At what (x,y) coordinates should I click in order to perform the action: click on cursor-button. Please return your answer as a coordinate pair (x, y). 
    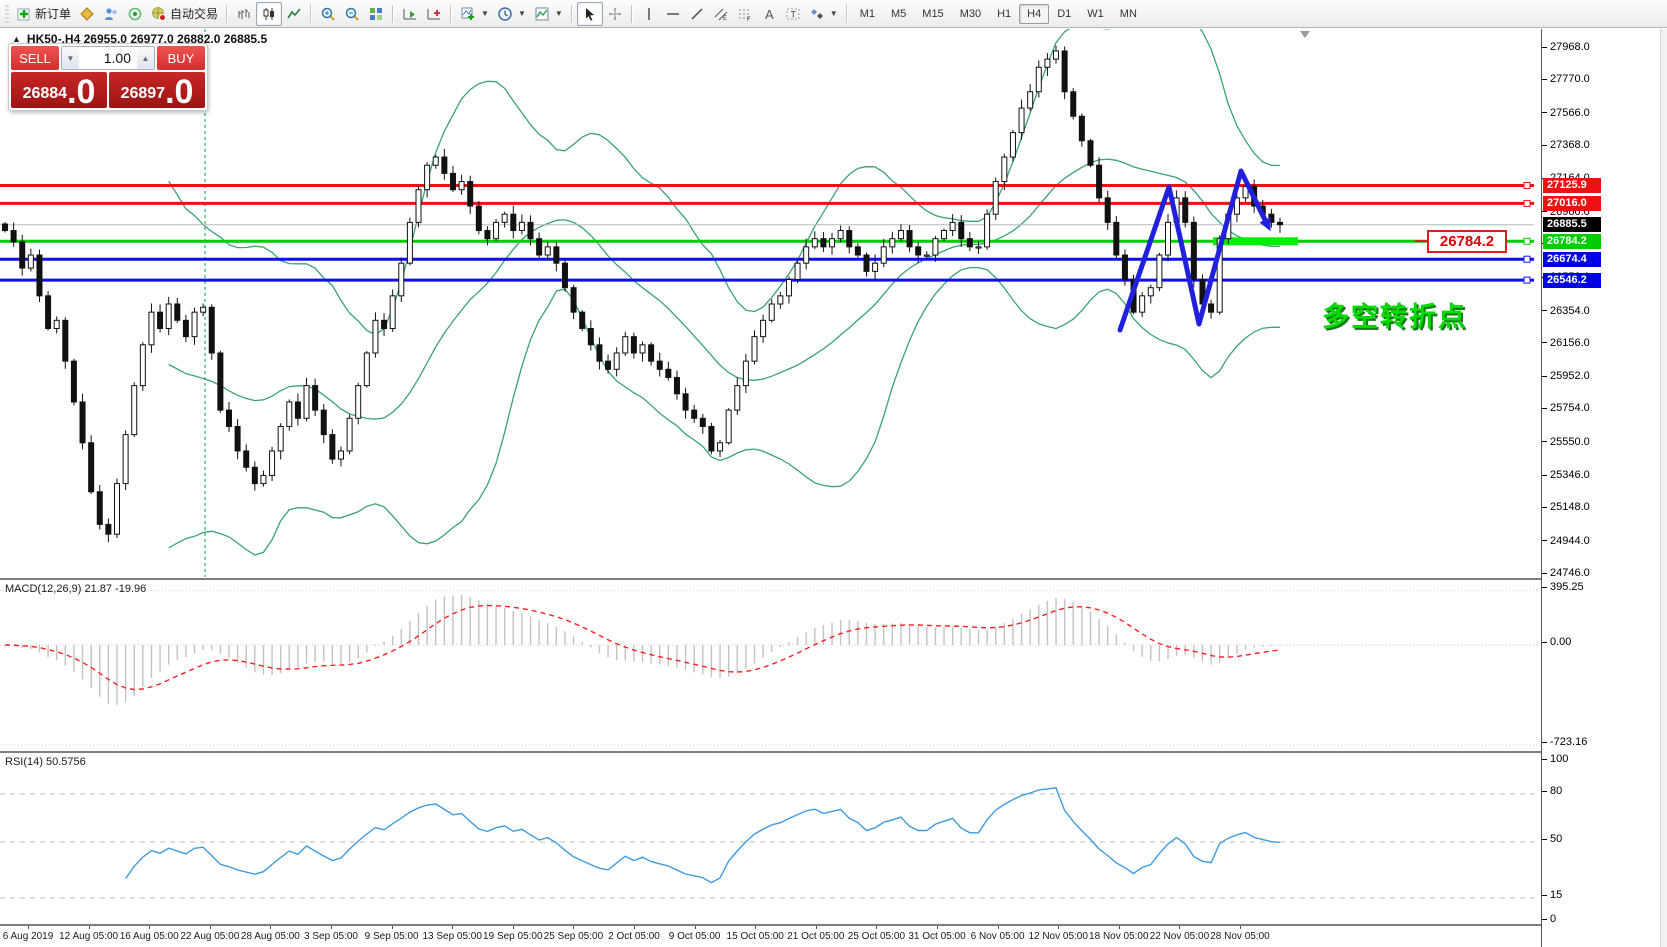
    Looking at the image, I should click on (589, 13).